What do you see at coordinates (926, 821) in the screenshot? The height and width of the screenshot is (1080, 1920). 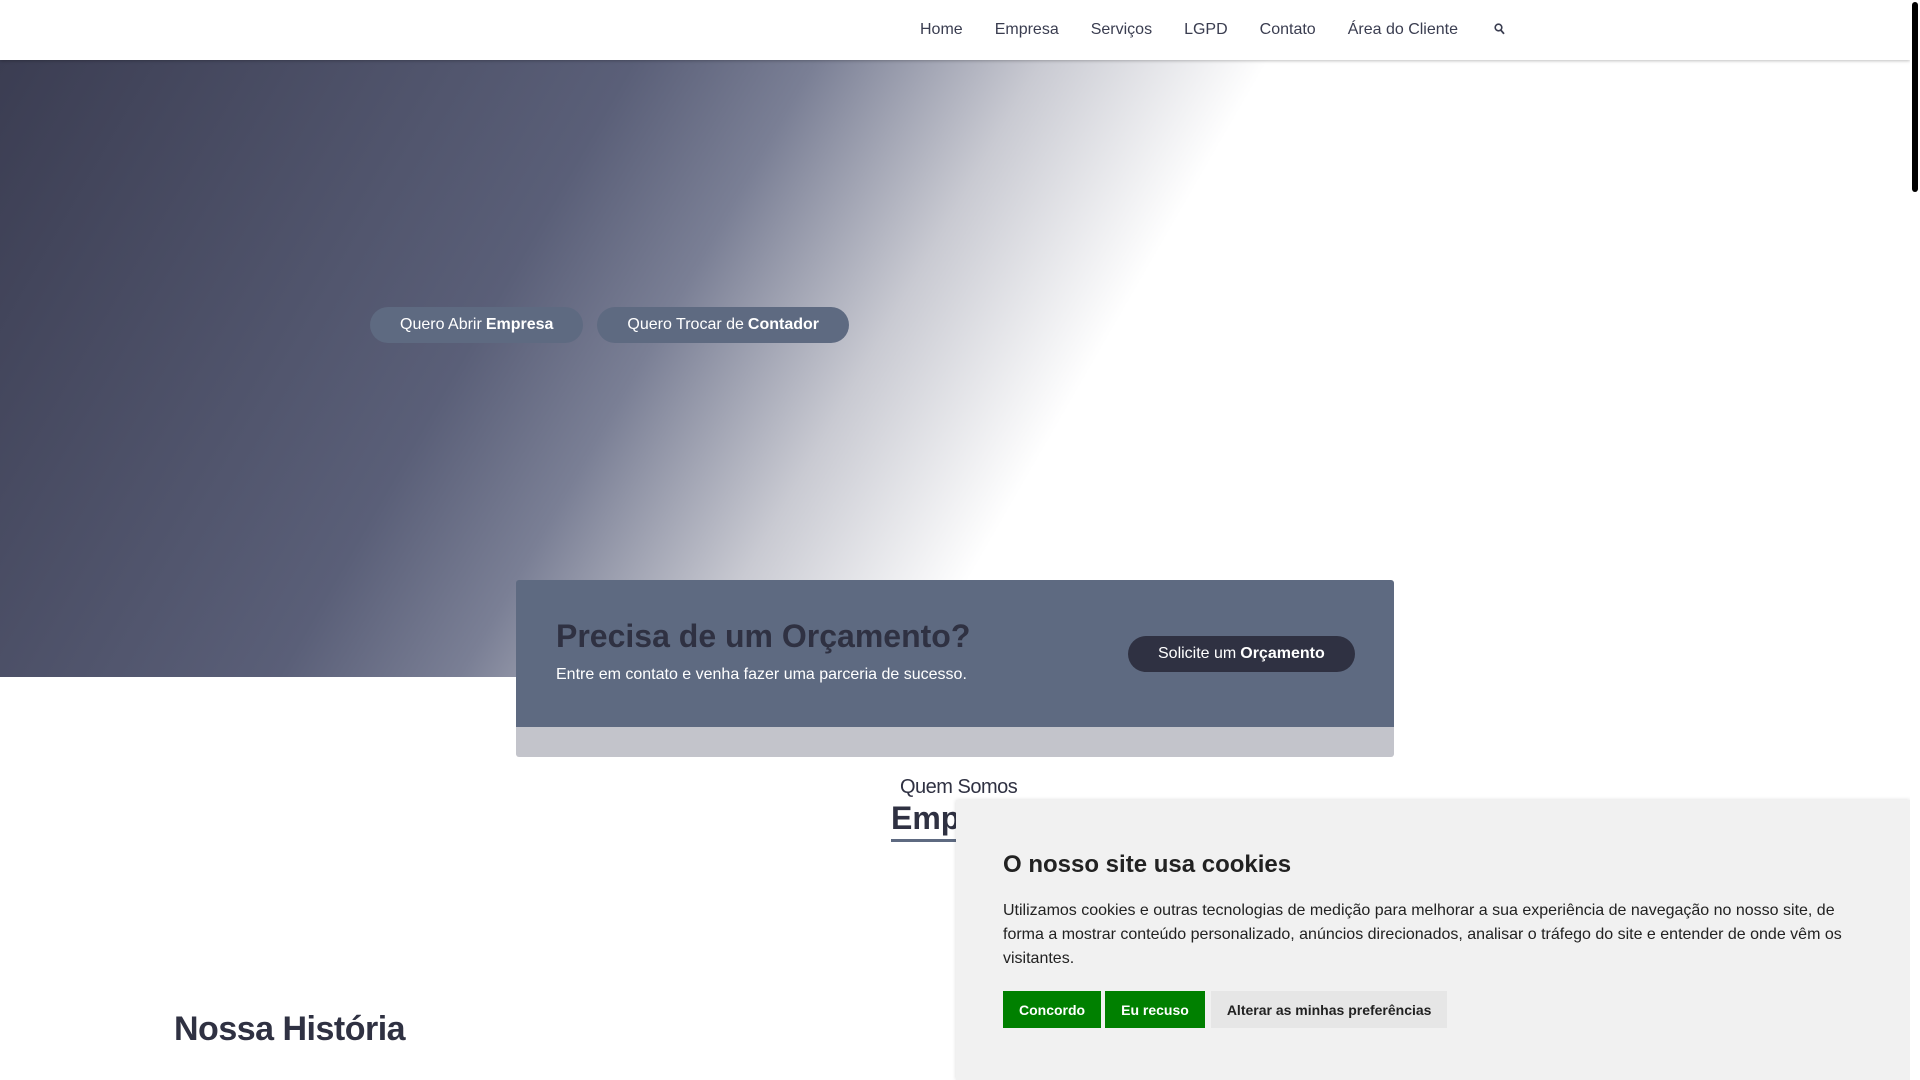 I see `about-title: Emp` at bounding box center [926, 821].